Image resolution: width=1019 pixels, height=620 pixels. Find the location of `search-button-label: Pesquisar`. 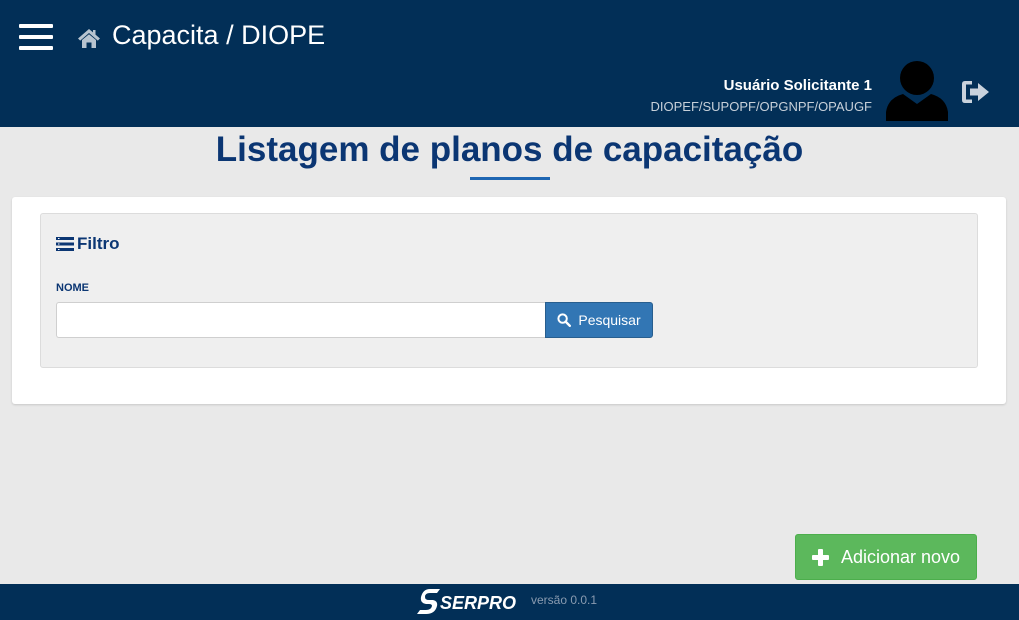

search-button-label: Pesquisar is located at coordinates (609, 320).